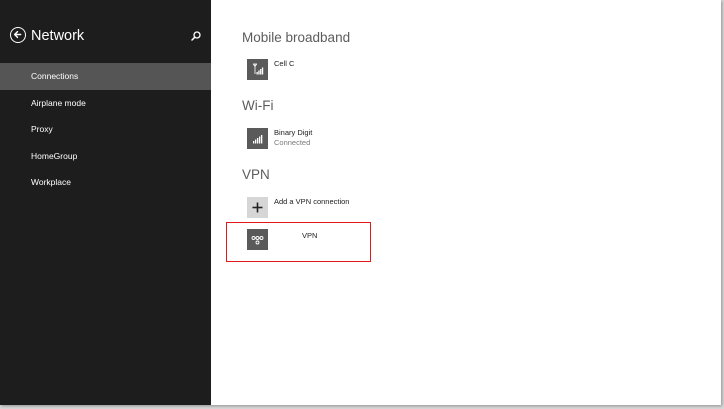 The width and height of the screenshot is (724, 409). Describe the element at coordinates (292, 142) in the screenshot. I see `connection-status: Connected` at that location.